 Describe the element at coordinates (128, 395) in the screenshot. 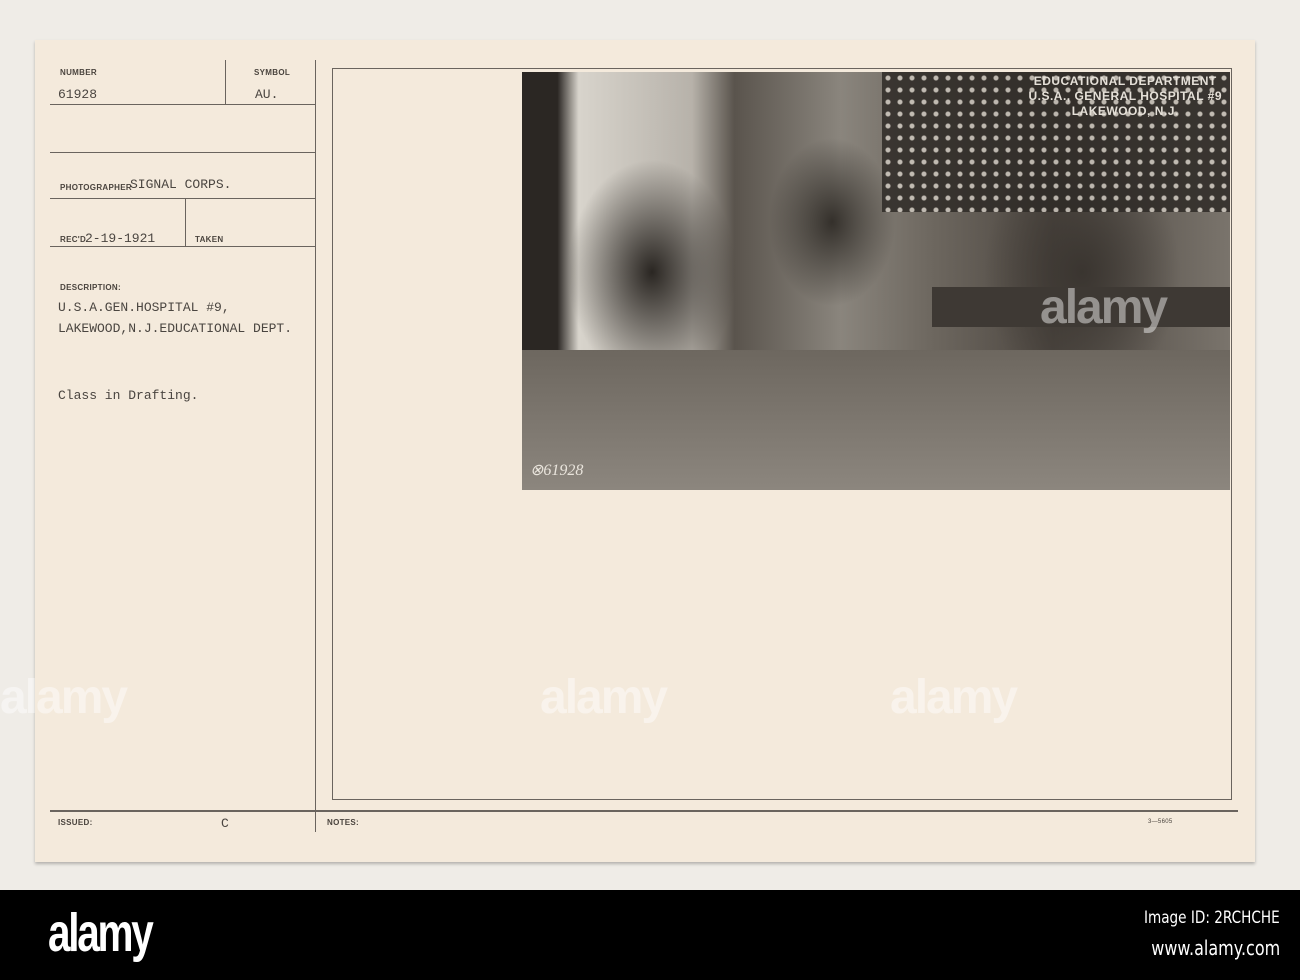

I see `caption-text: Class in Drafting.` at that location.